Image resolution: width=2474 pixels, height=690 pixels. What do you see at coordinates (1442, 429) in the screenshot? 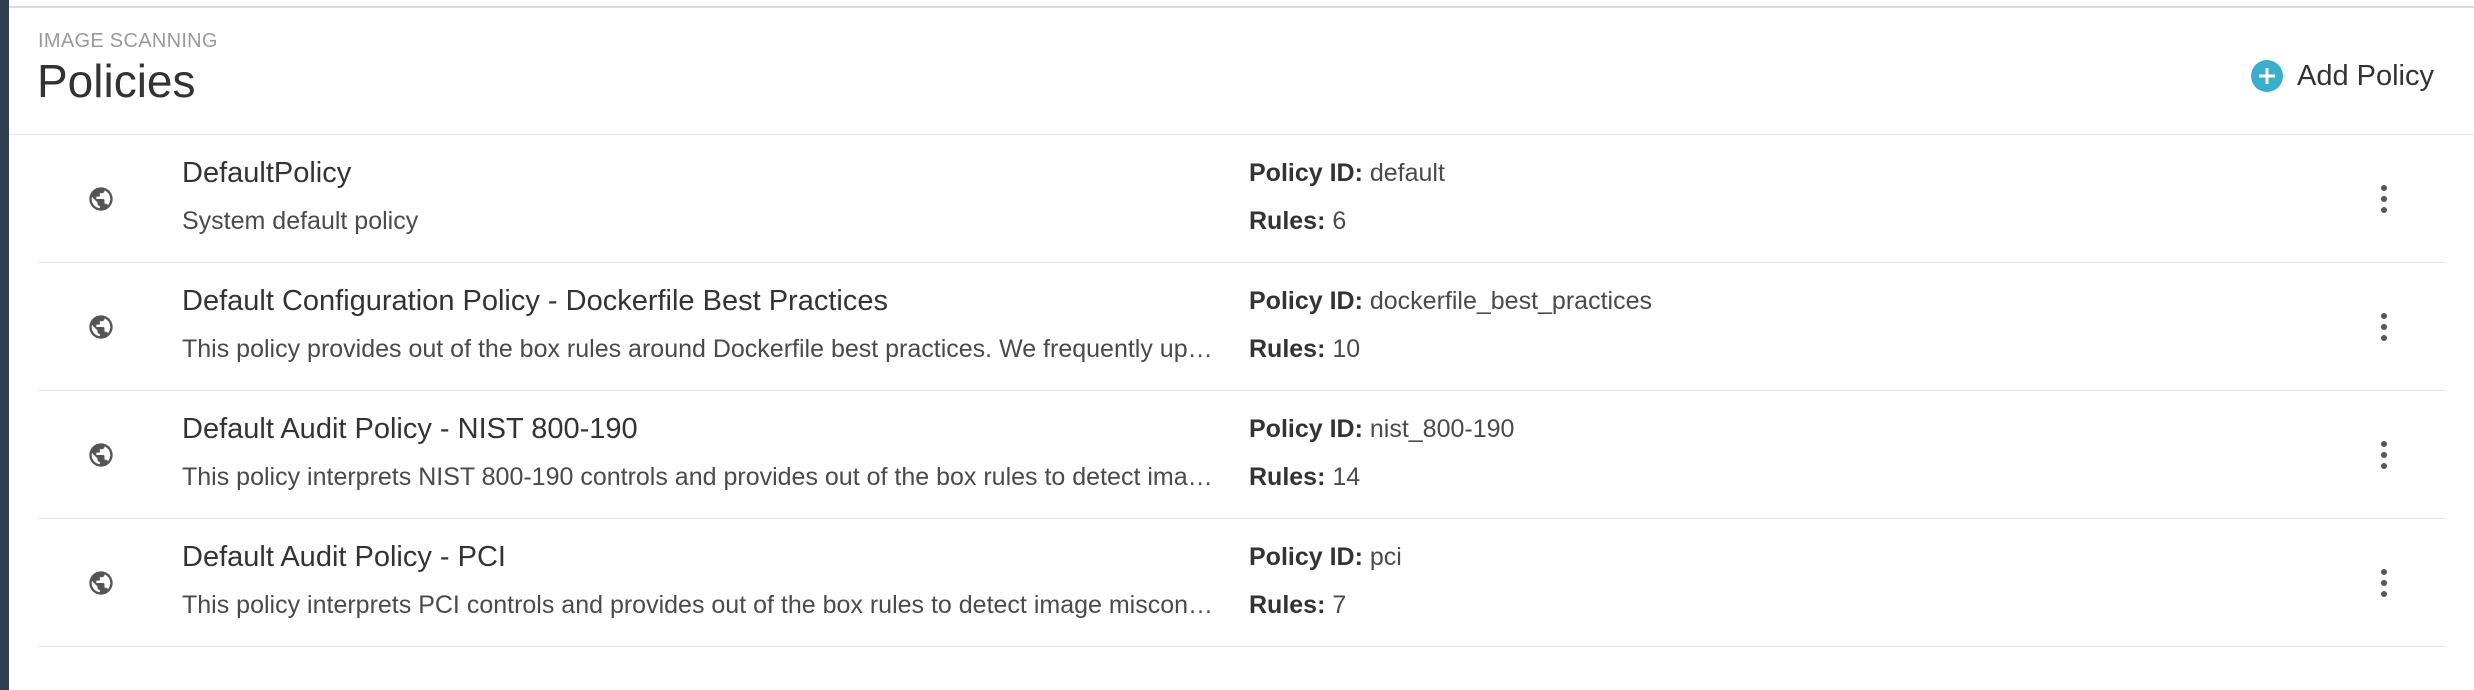
I see `policy-id-value: nist_800-190` at bounding box center [1442, 429].